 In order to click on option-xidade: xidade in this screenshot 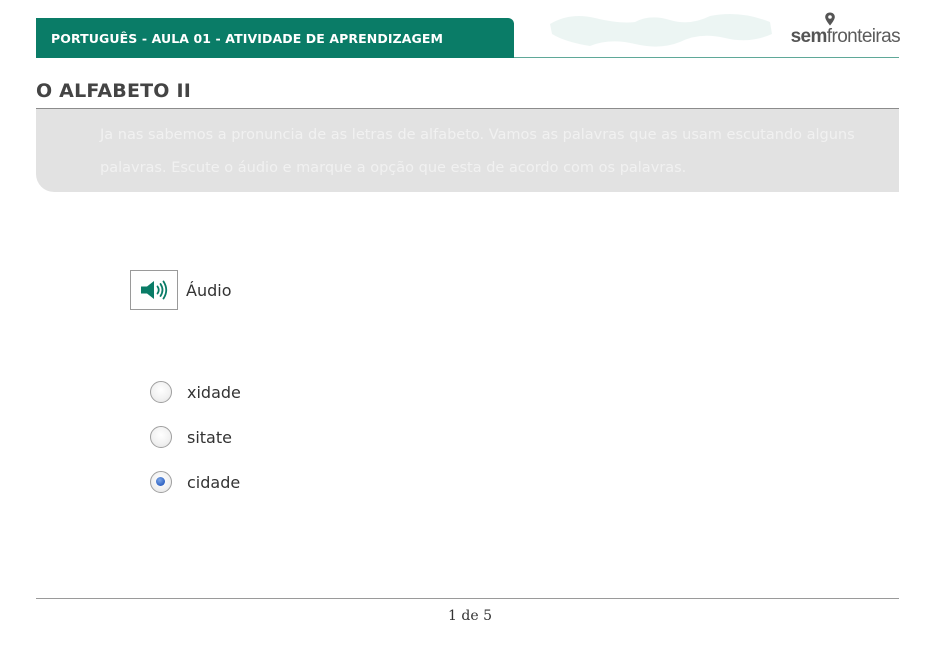, I will do `click(195, 392)`.